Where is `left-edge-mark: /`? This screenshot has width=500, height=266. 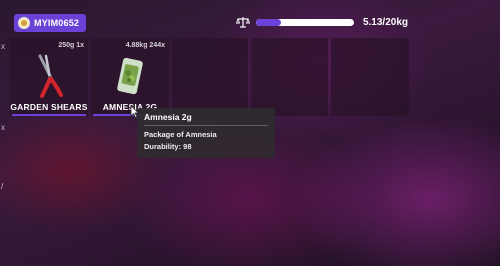
left-edge-mark: / is located at coordinates (2, 186).